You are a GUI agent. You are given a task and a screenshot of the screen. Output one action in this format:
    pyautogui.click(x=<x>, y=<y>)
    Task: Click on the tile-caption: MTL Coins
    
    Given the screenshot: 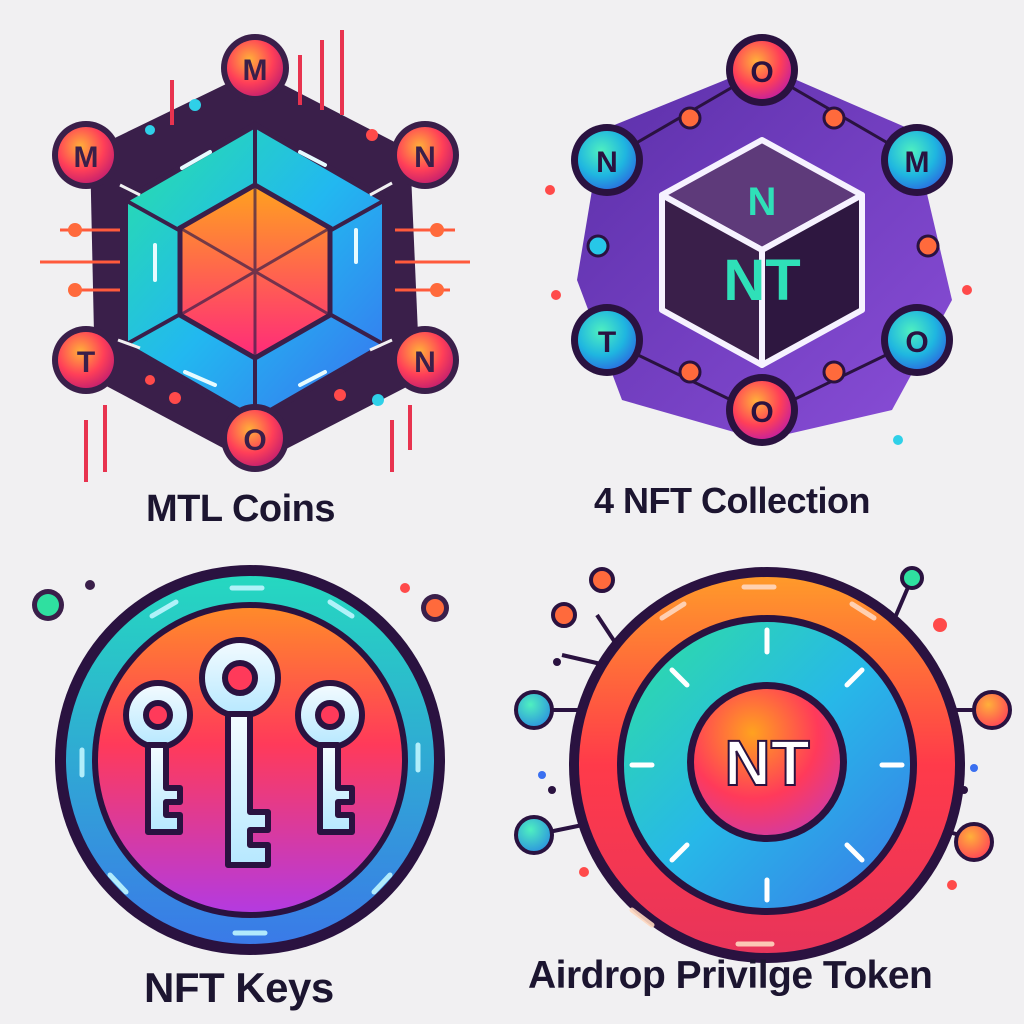 What is the action you would take?
    pyautogui.click(x=241, y=509)
    